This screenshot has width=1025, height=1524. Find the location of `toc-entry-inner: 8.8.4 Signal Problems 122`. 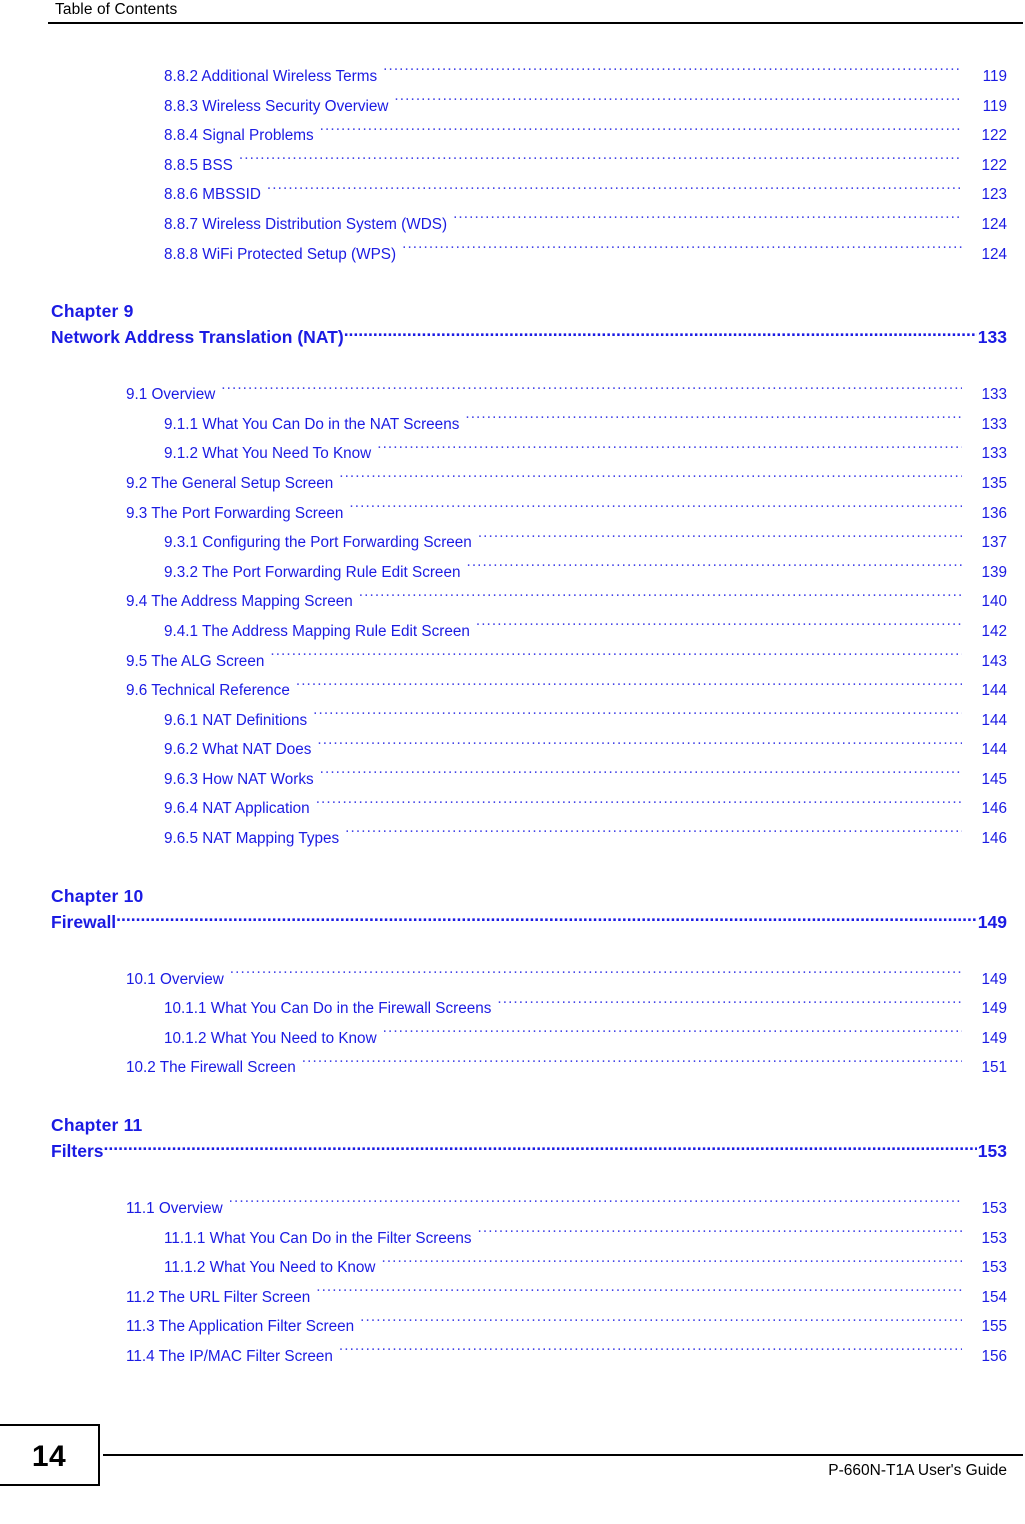

toc-entry-inner: 8.8.4 Signal Problems 122 is located at coordinates (594, 136).